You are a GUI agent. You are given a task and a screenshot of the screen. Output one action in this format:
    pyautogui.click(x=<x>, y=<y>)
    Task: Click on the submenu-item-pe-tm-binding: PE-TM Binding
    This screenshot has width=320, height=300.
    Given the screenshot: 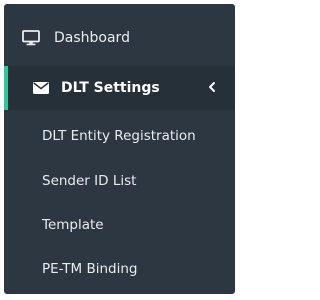 What is the action you would take?
    pyautogui.click(x=119, y=269)
    